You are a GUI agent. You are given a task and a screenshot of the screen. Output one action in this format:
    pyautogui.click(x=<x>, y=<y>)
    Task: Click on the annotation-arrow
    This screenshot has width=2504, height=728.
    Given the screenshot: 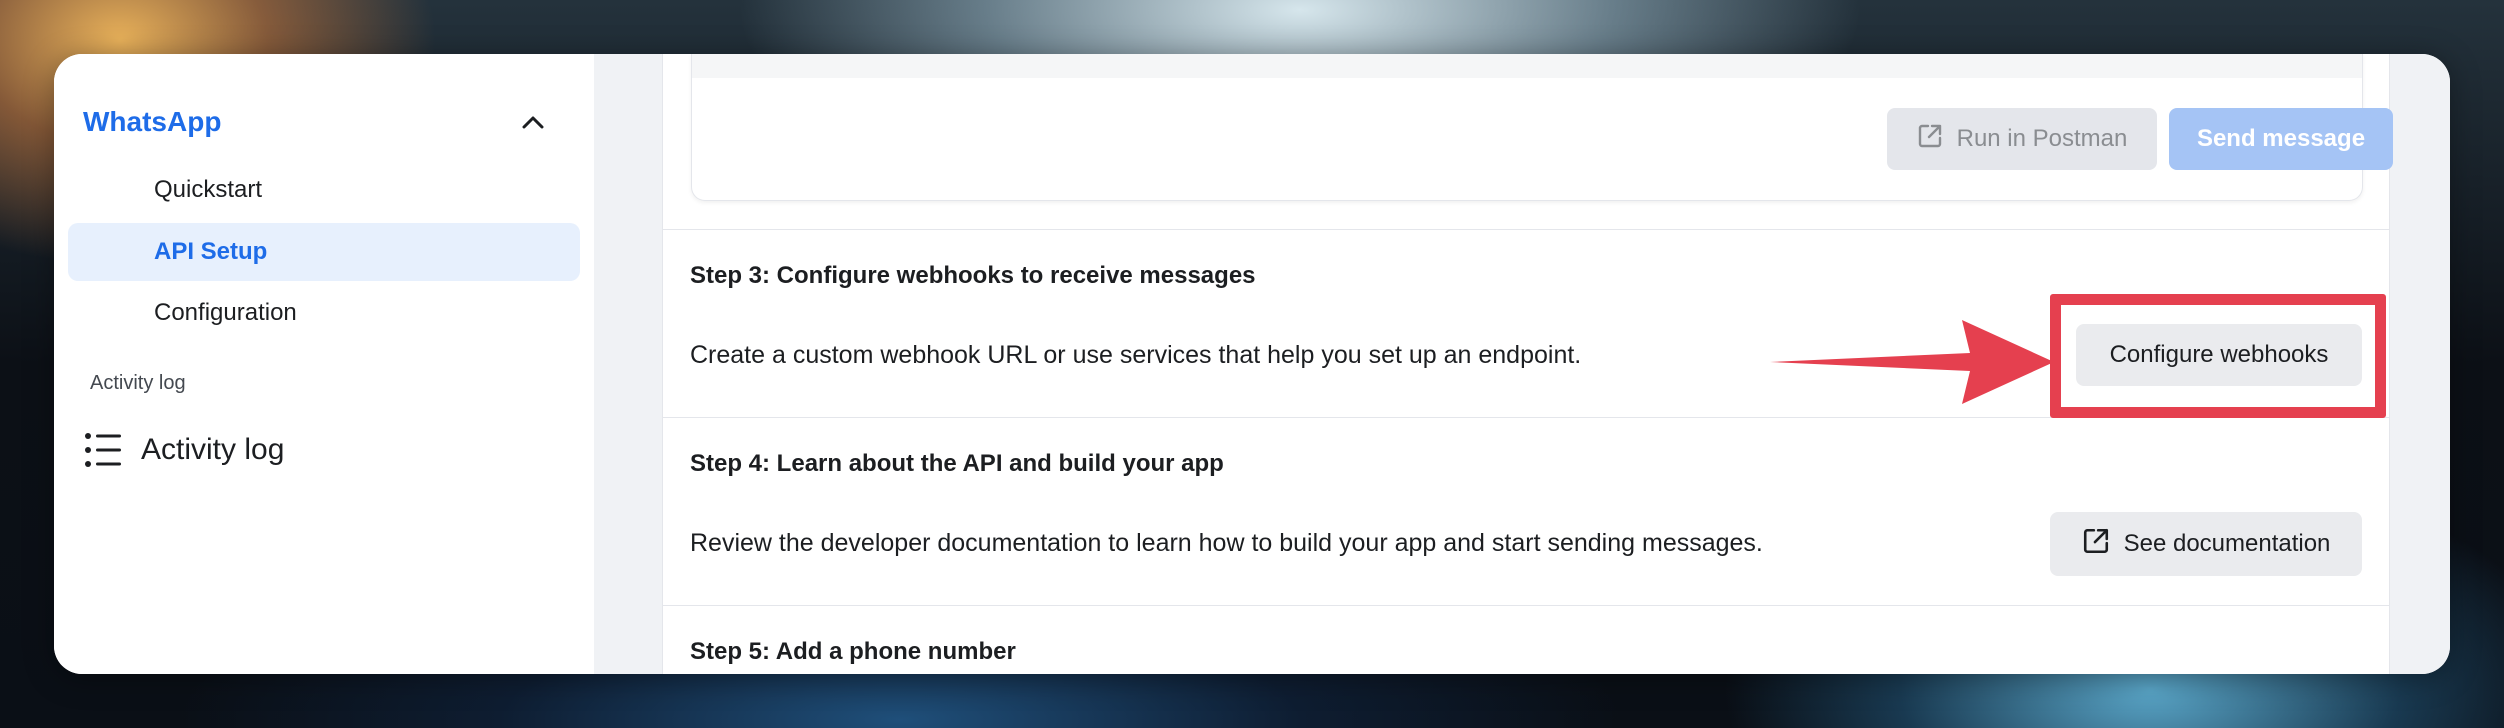 What is the action you would take?
    pyautogui.click(x=1912, y=362)
    